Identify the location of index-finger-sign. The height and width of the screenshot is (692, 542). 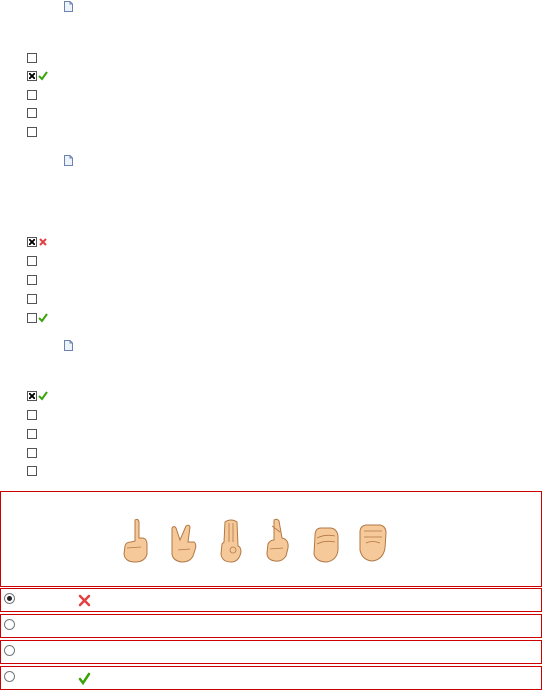
(137, 540).